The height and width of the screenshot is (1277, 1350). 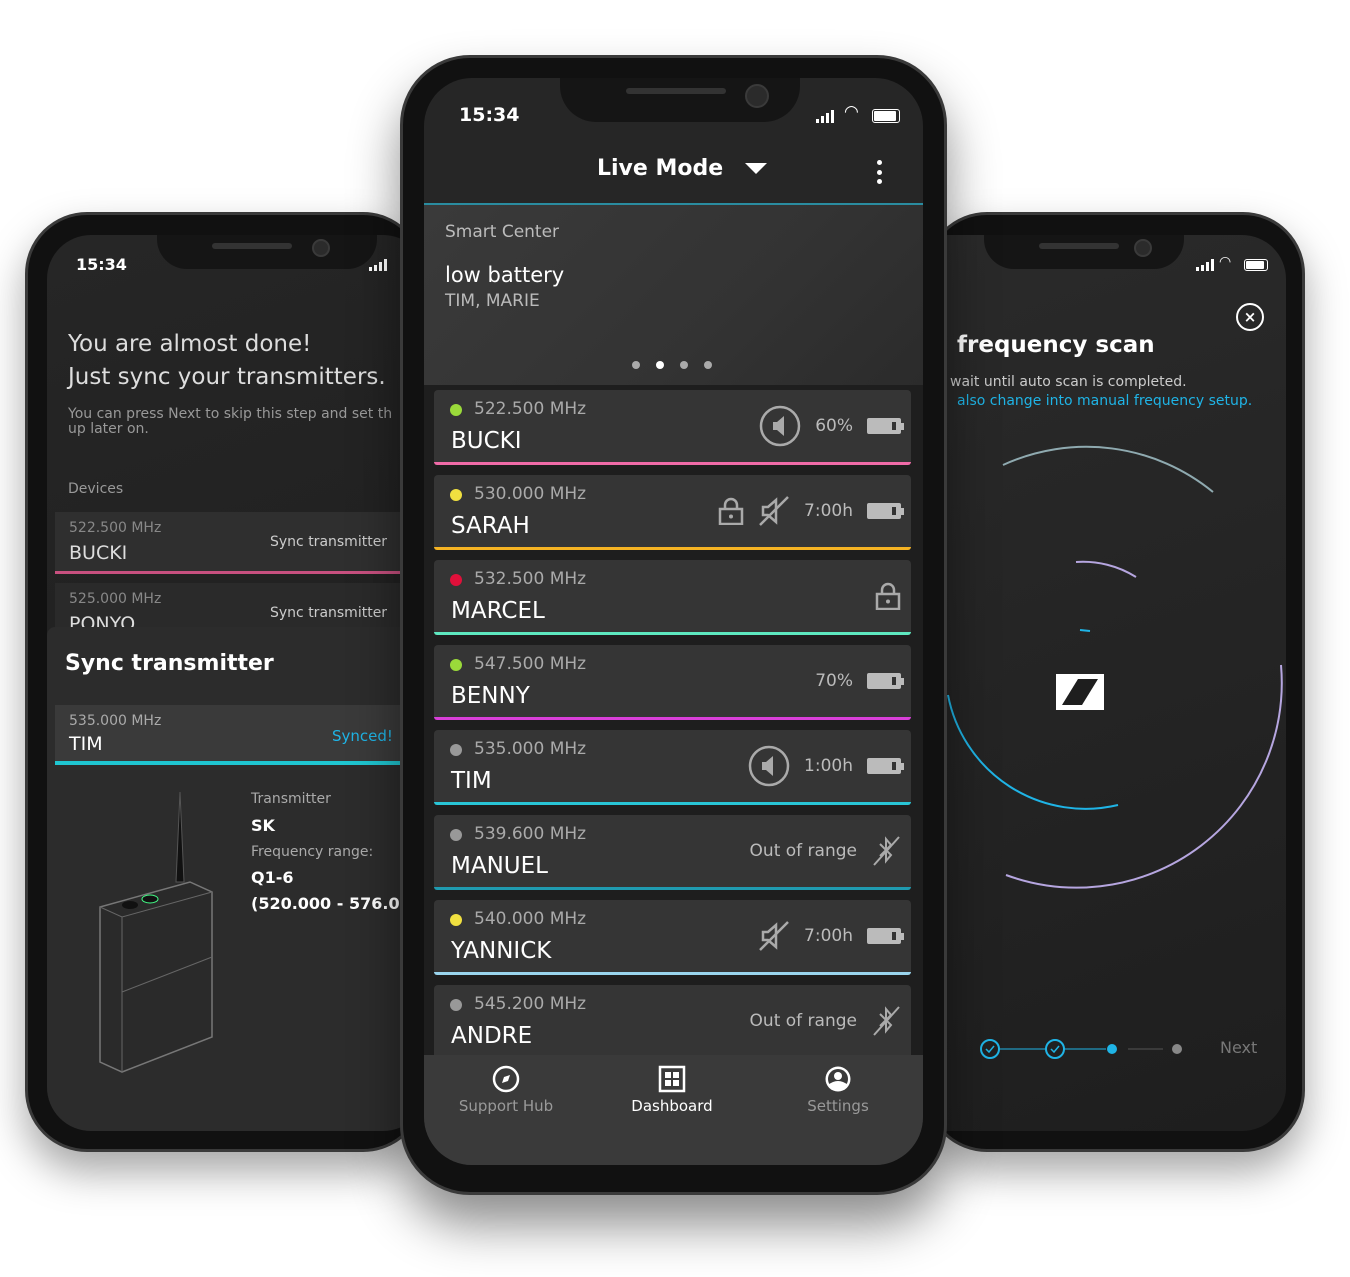 What do you see at coordinates (169, 663) in the screenshot?
I see `sheet-title: Sync transmitter` at bounding box center [169, 663].